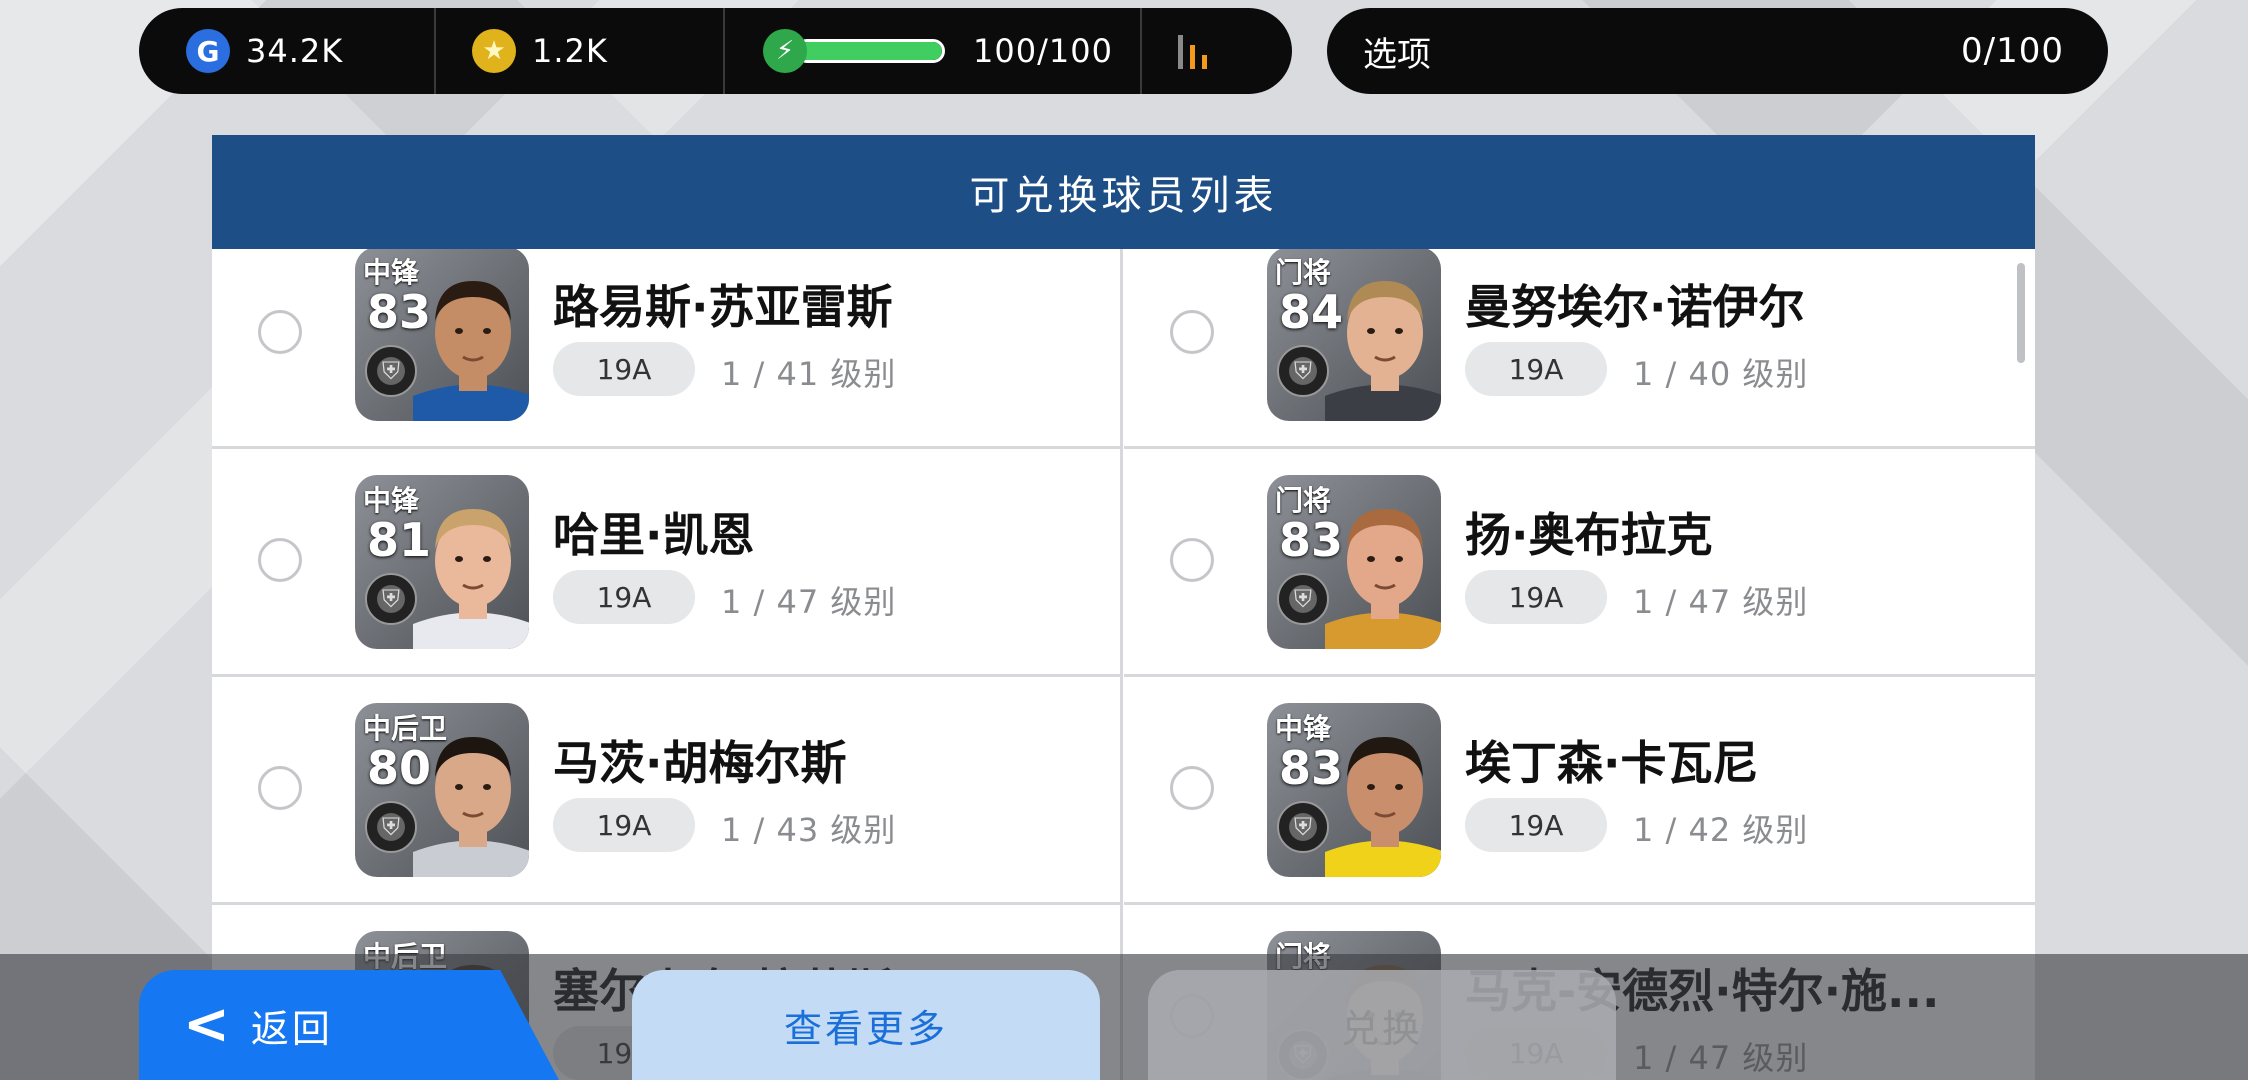 The width and height of the screenshot is (2248, 1080). I want to click on energy-bar, so click(870, 51).